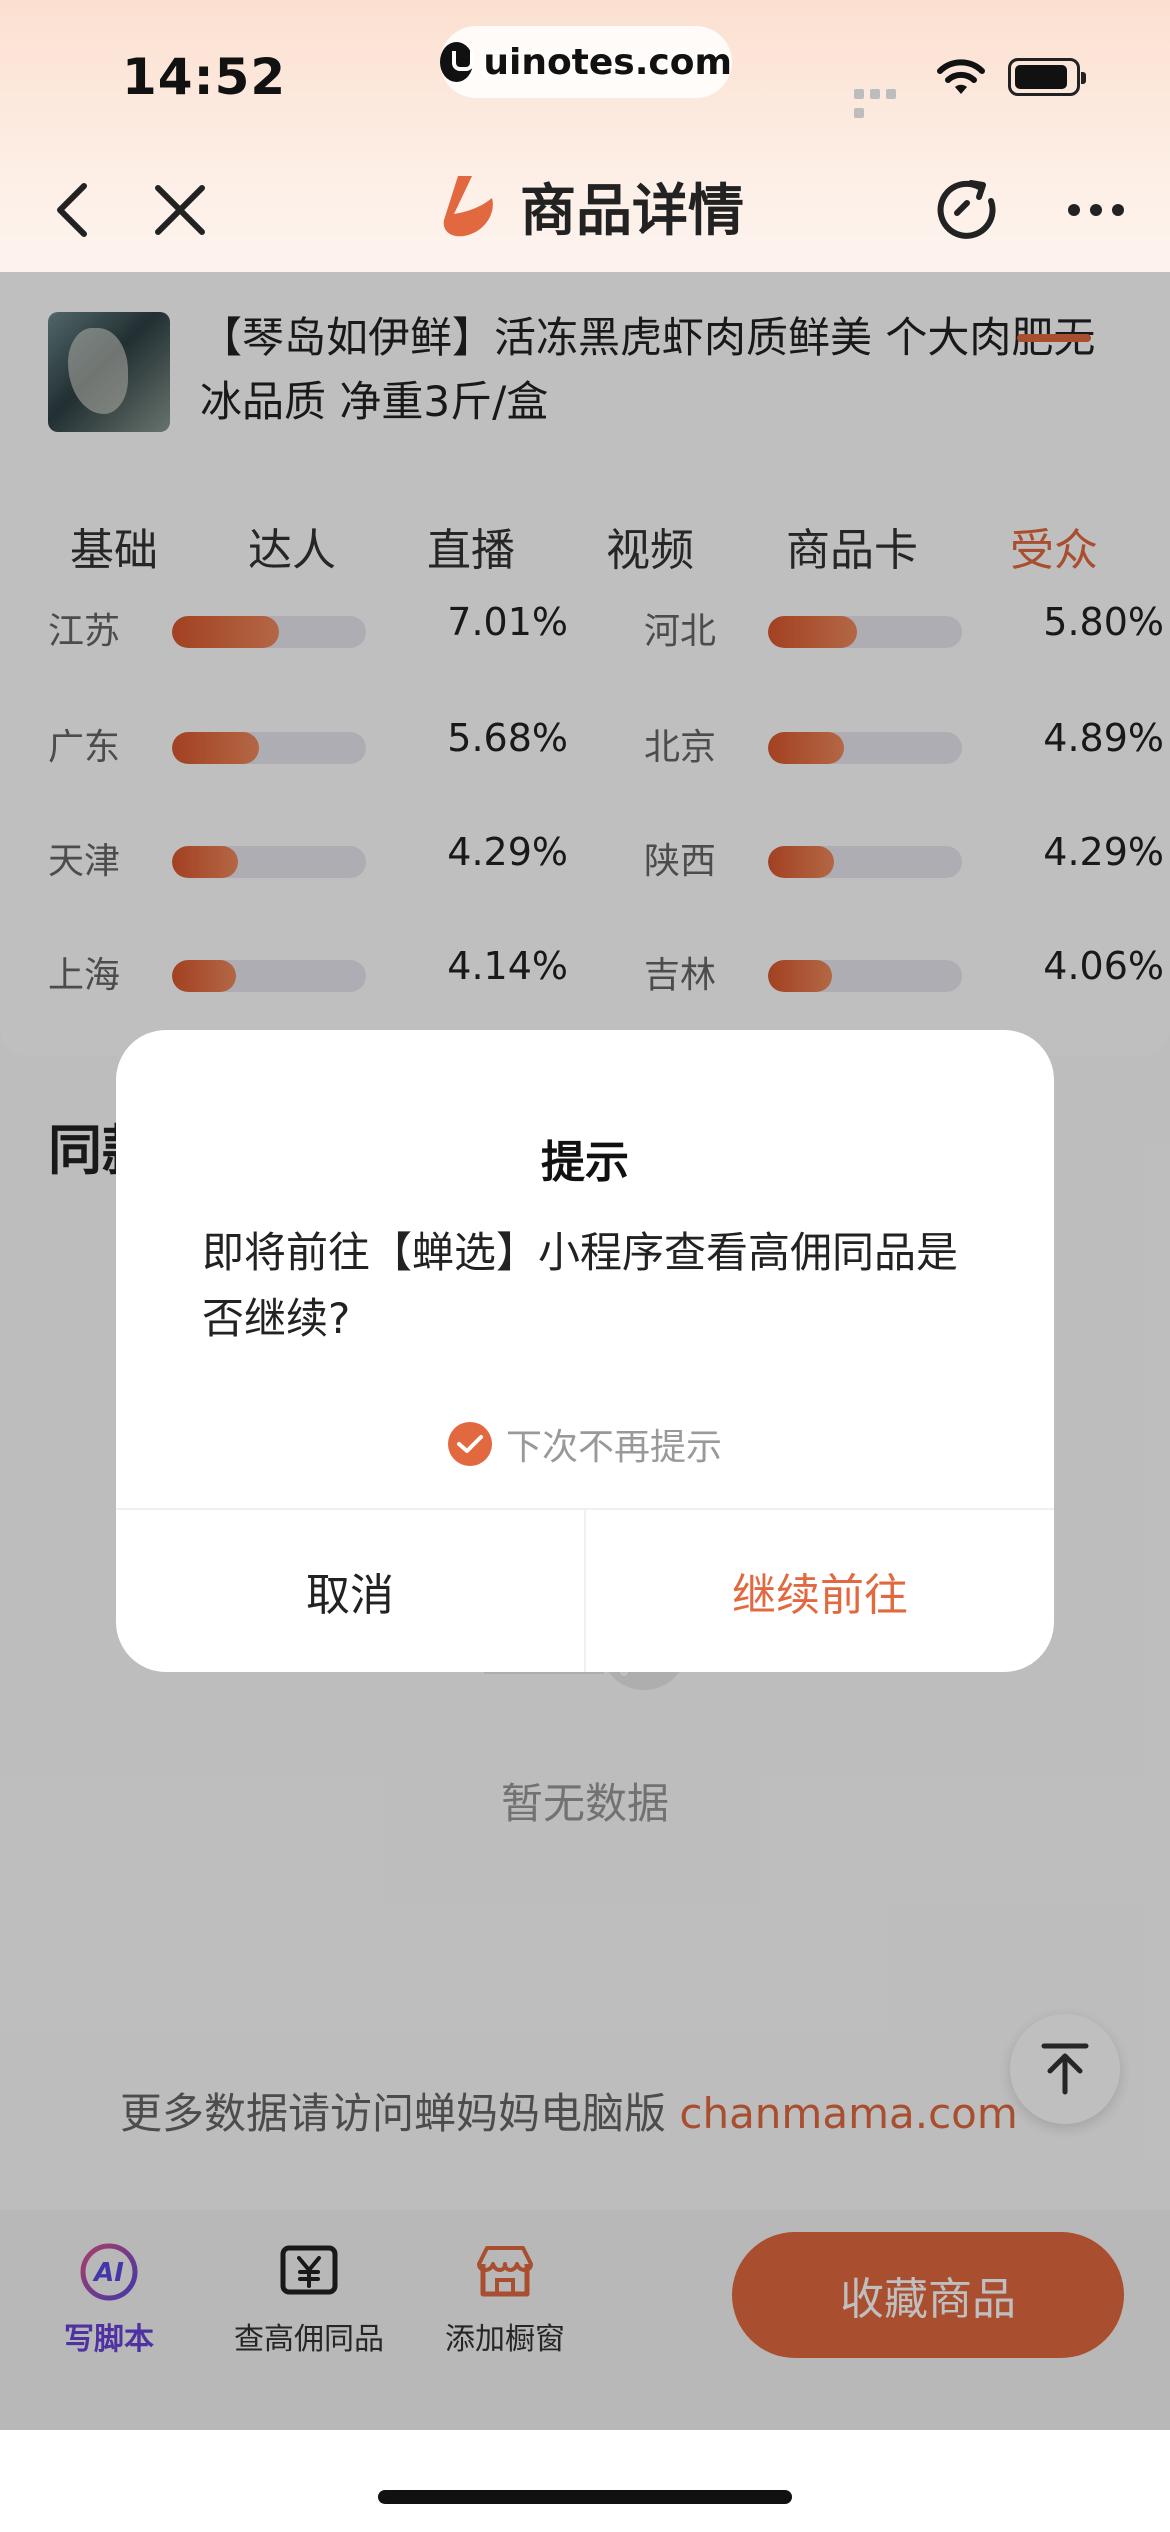 The width and height of the screenshot is (1170, 2532). Describe the element at coordinates (585, 2481) in the screenshot. I see `home-indicator-area` at that location.